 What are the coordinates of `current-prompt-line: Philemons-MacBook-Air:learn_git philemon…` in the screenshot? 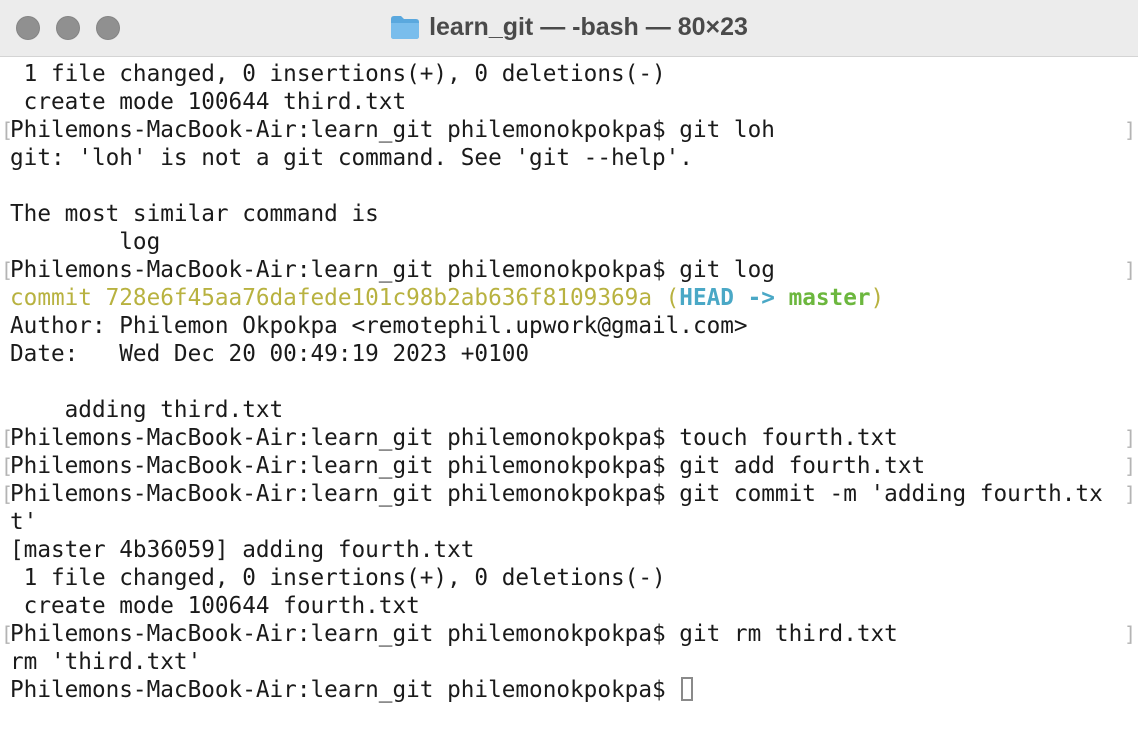 It's located at (569, 690).